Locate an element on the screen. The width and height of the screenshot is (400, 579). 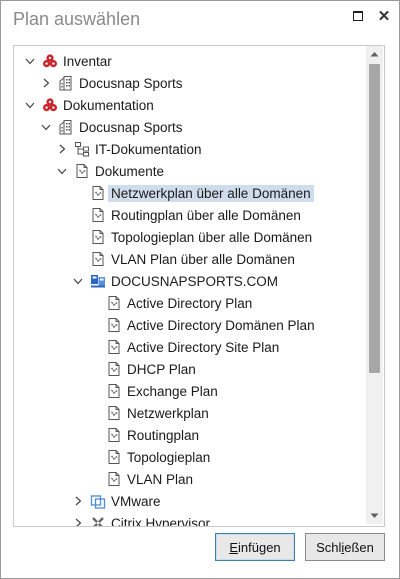
tree-node-label: Active Directory Site Plan is located at coordinates (203, 347).